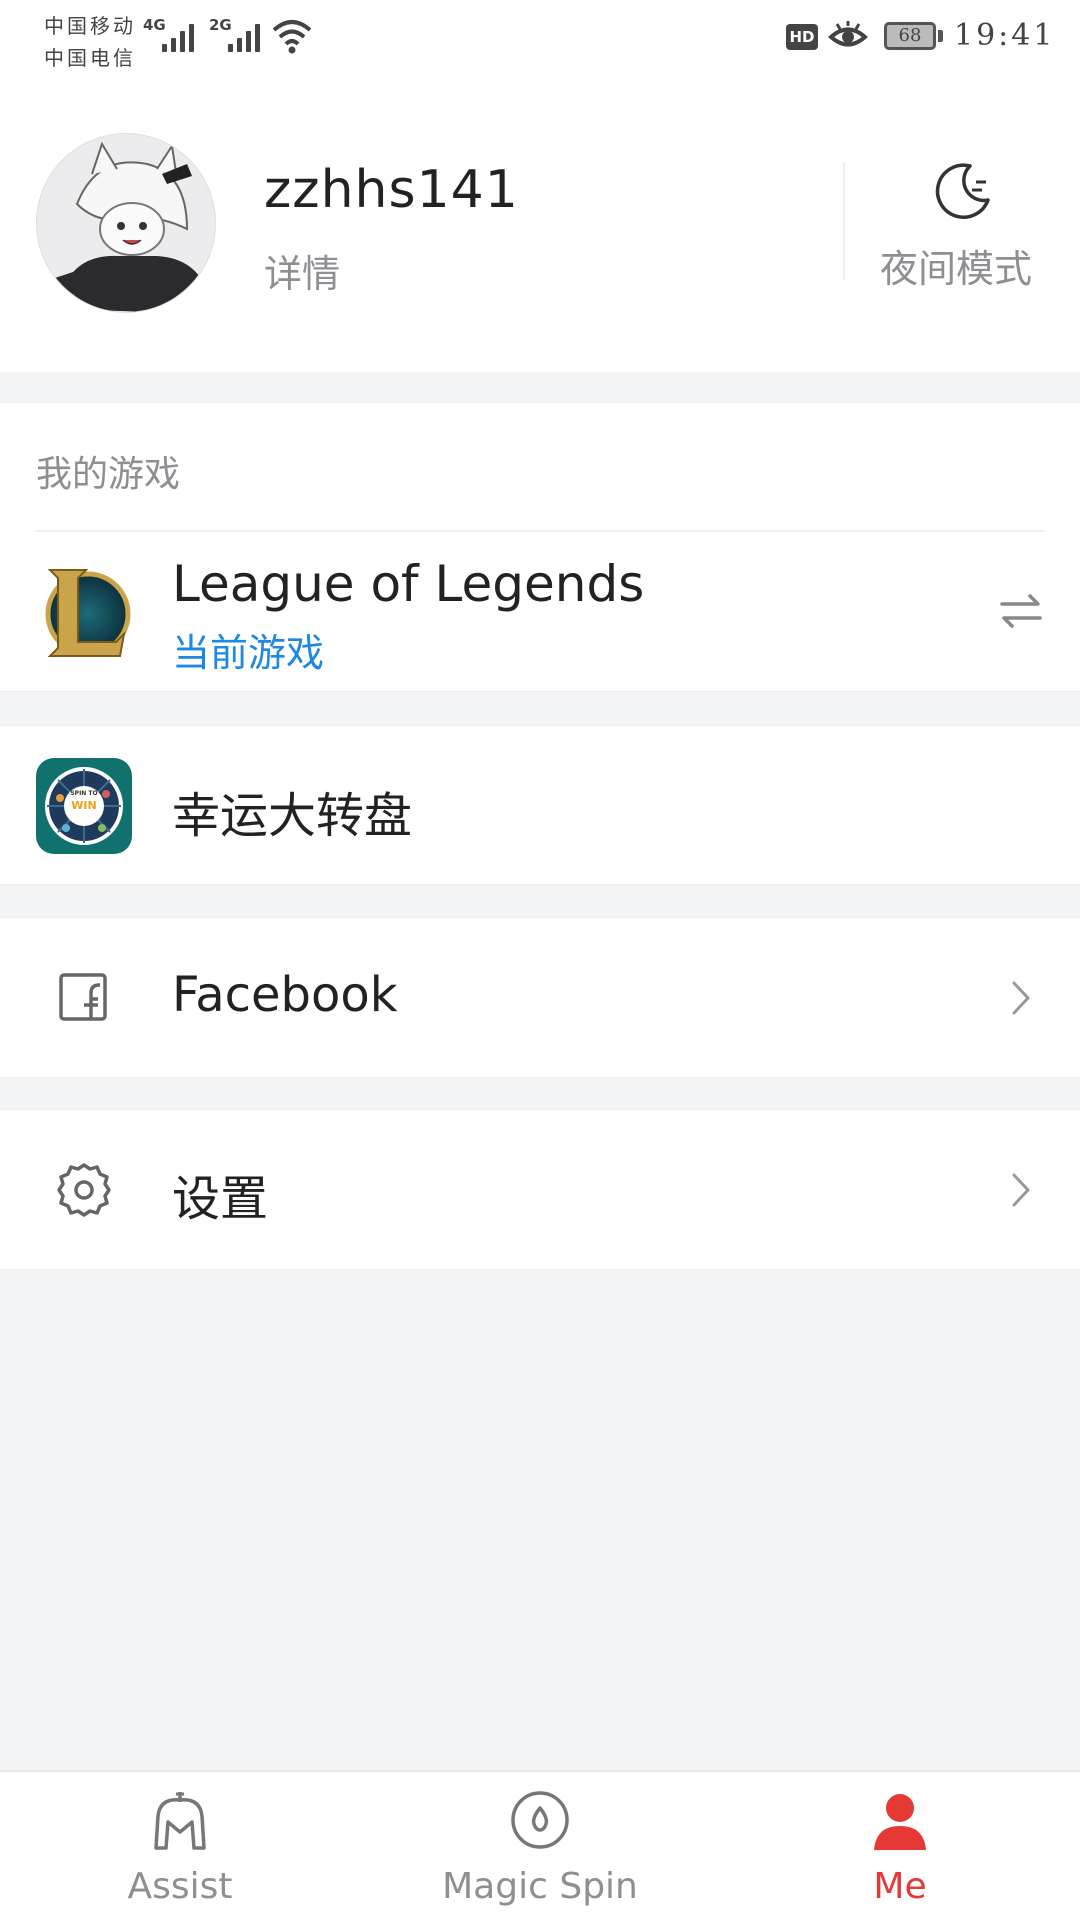 The width and height of the screenshot is (1080, 1920). What do you see at coordinates (84, 1190) in the screenshot?
I see `gear-icon` at bounding box center [84, 1190].